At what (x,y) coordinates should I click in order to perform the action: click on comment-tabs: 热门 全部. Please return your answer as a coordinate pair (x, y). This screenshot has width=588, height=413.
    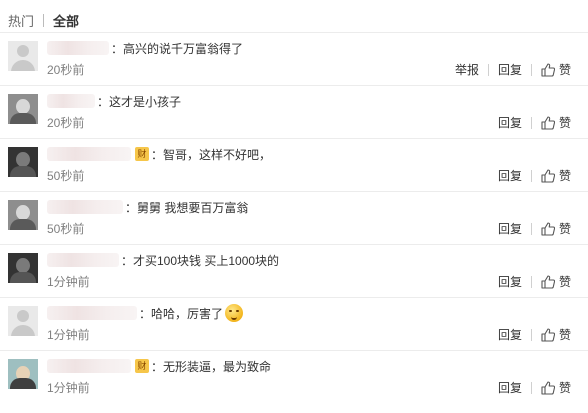
    Looking at the image, I should click on (43, 20).